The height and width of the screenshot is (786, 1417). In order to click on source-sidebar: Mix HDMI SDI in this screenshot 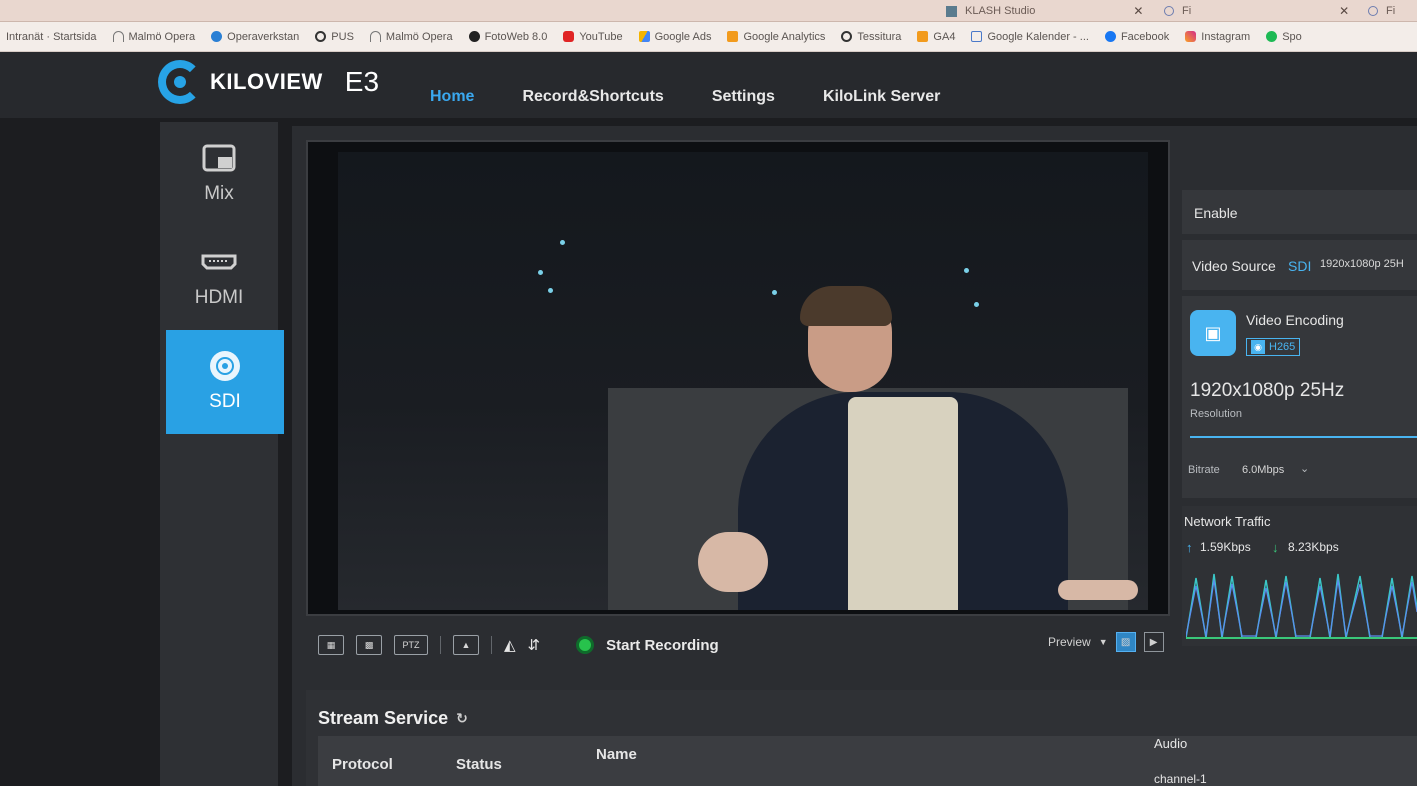, I will do `click(222, 454)`.